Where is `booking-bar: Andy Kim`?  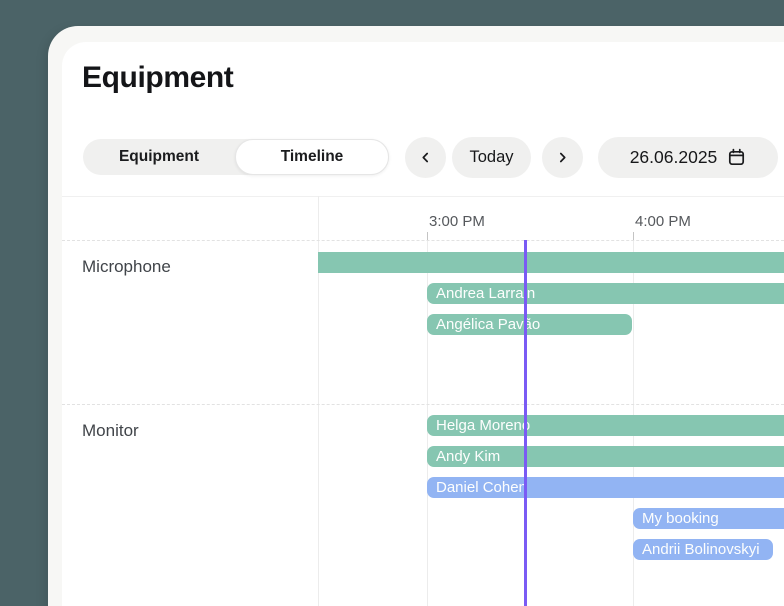 booking-bar: Andy Kim is located at coordinates (605, 456).